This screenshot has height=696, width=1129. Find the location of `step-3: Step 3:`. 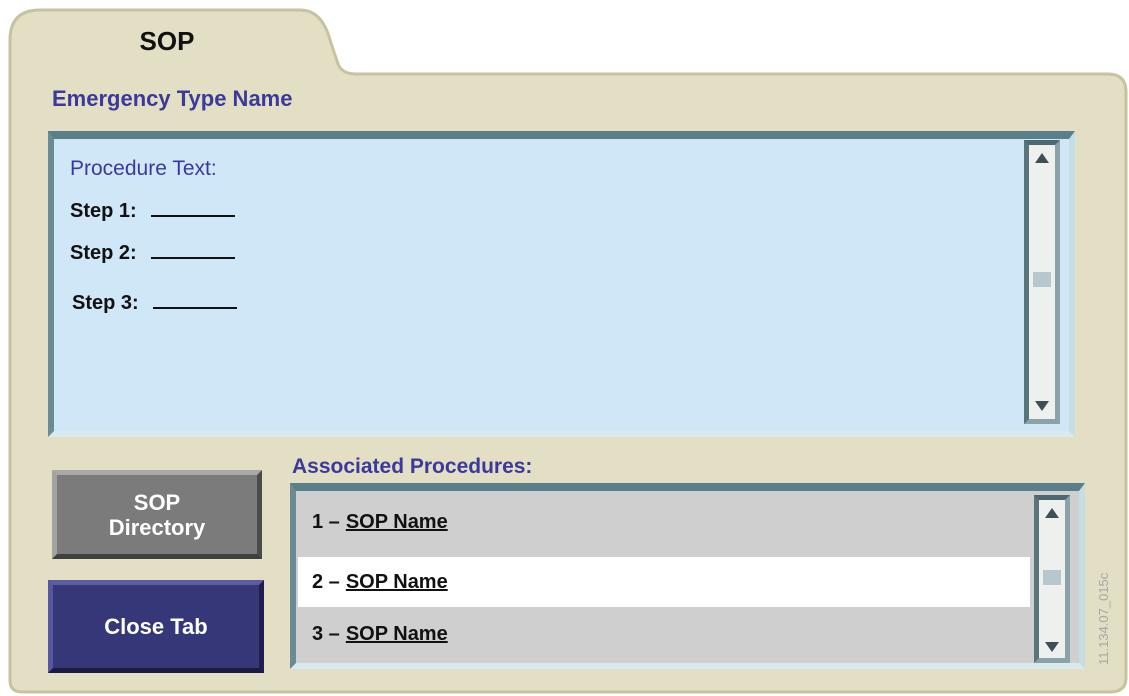

step-3: Step 3: is located at coordinates (154, 302).